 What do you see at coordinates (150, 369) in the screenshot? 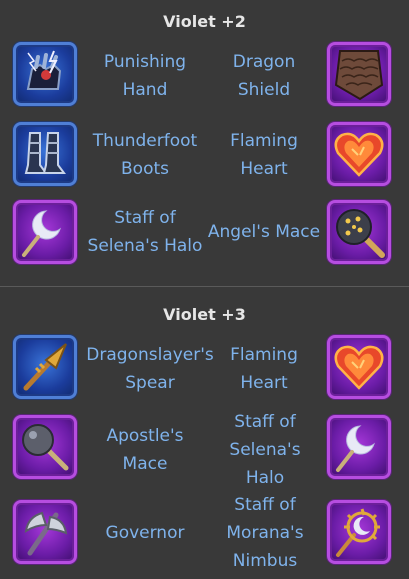
I see `label-dragonslayers-spear: Dragonslayer's Spear` at bounding box center [150, 369].